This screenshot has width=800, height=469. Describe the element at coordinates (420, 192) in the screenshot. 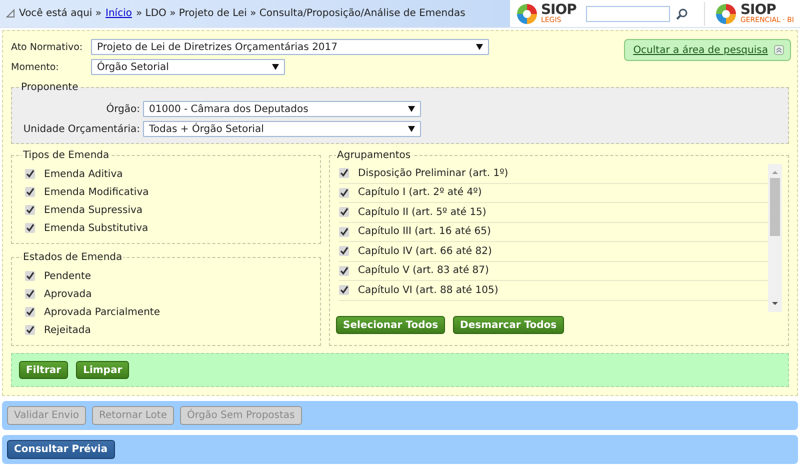

I see `checkbox-label: Capítulo I (art. 2º até 4º)` at that location.